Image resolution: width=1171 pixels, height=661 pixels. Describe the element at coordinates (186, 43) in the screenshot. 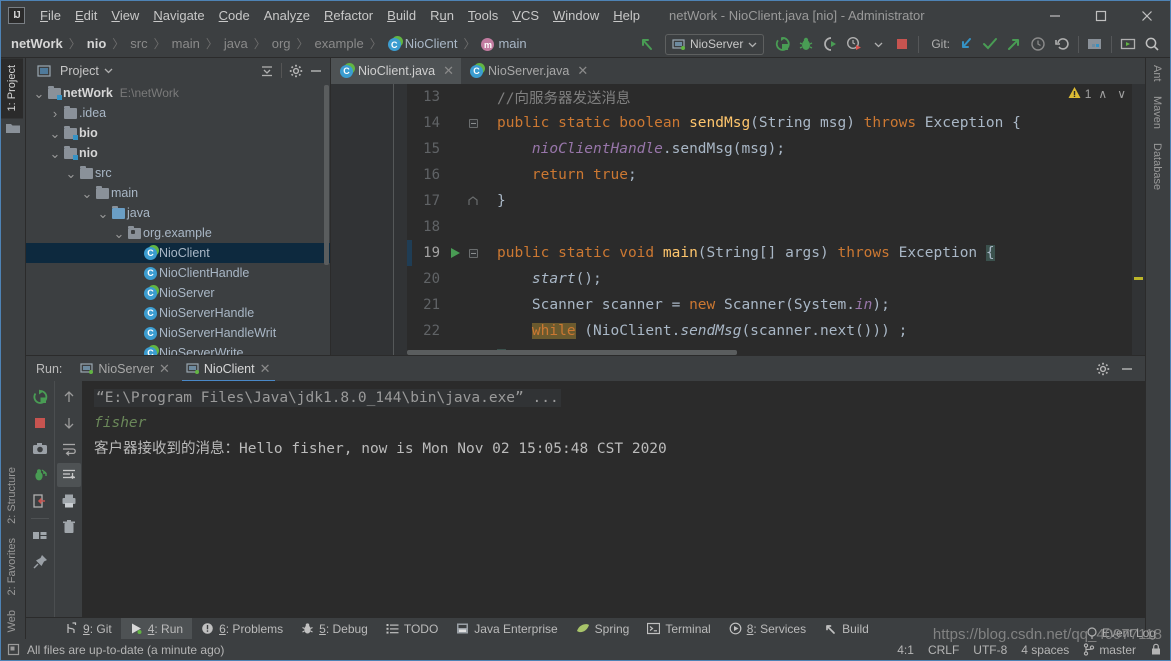

I see `breadcrumb-item-main: main` at that location.